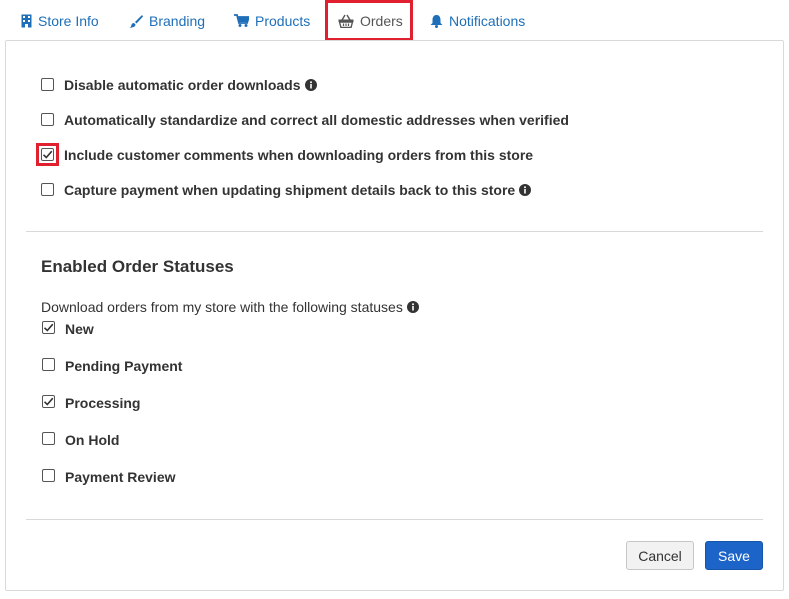 Image resolution: width=789 pixels, height=599 pixels. What do you see at coordinates (241, 20) in the screenshot?
I see `cart-icon` at bounding box center [241, 20].